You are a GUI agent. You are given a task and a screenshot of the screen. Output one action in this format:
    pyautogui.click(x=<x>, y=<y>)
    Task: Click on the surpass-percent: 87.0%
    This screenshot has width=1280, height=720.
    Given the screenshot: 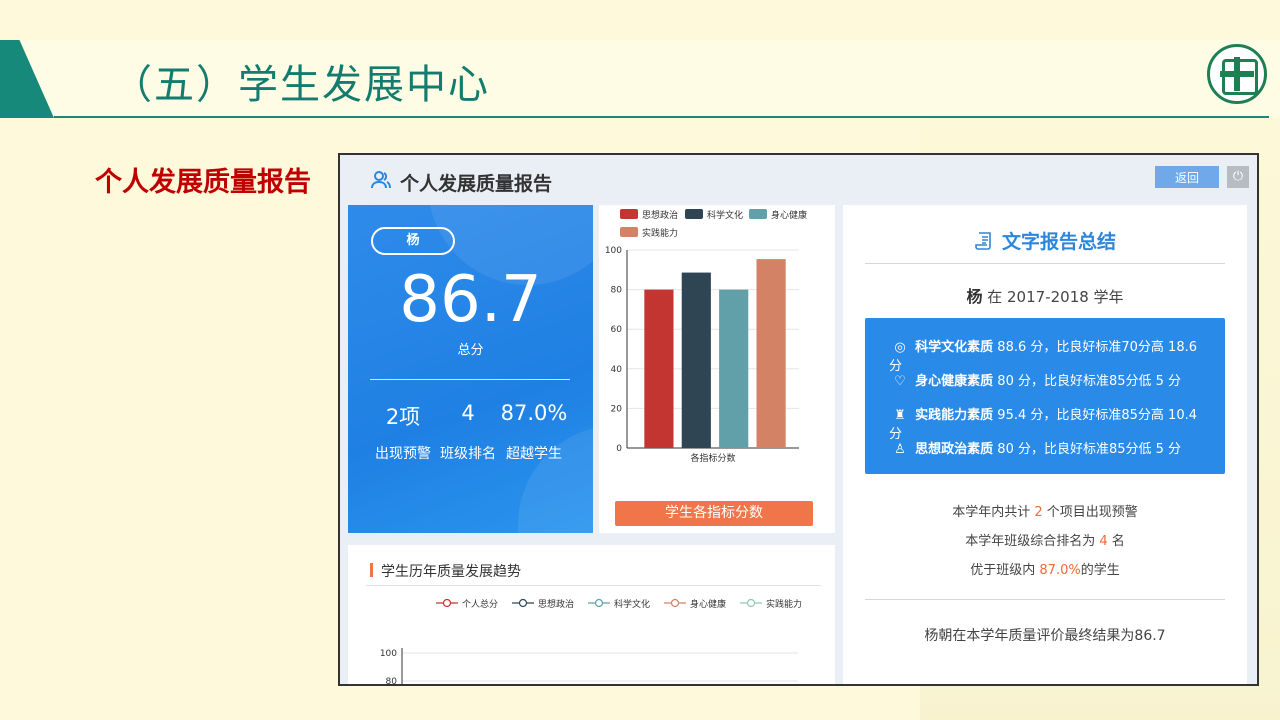 What is the action you would take?
    pyautogui.click(x=534, y=413)
    